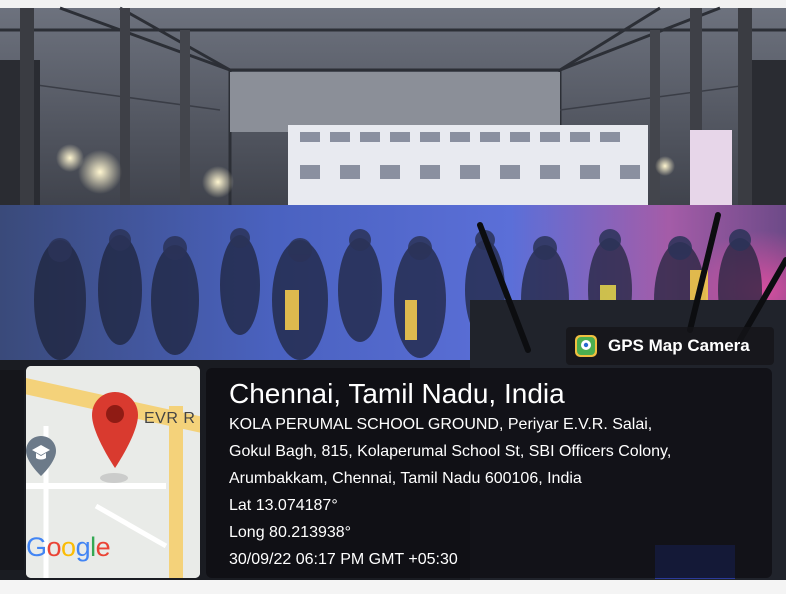  Describe the element at coordinates (343, 559) in the screenshot. I see `datetime-value: 30/09/22 06:17 PM GMT +05:30` at that location.